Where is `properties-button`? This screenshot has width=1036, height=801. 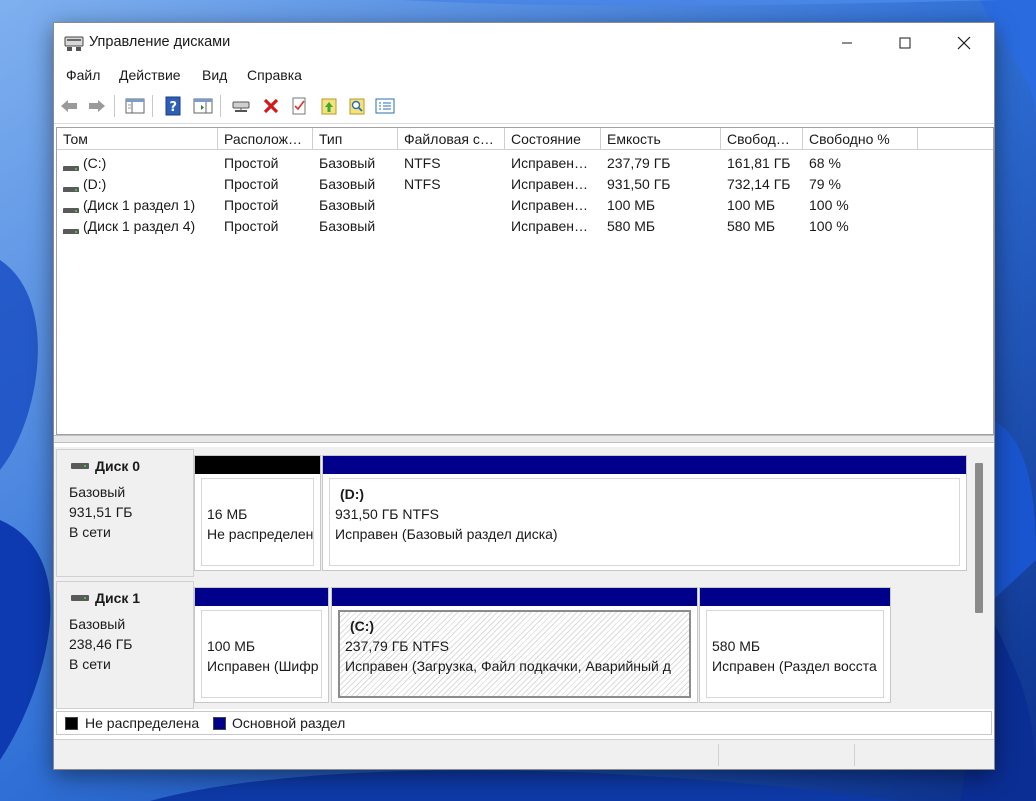 properties-button is located at coordinates (299, 106).